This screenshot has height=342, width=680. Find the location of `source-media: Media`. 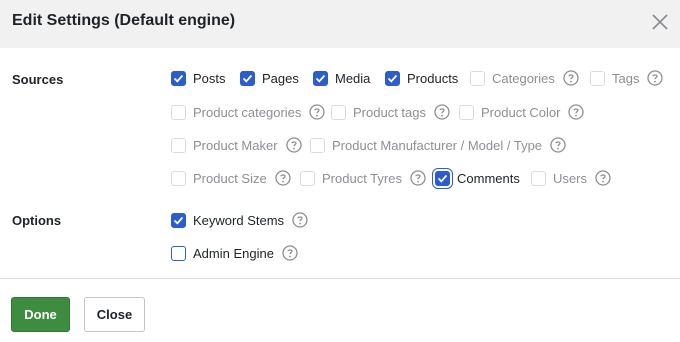

source-media: Media is located at coordinates (341, 78).